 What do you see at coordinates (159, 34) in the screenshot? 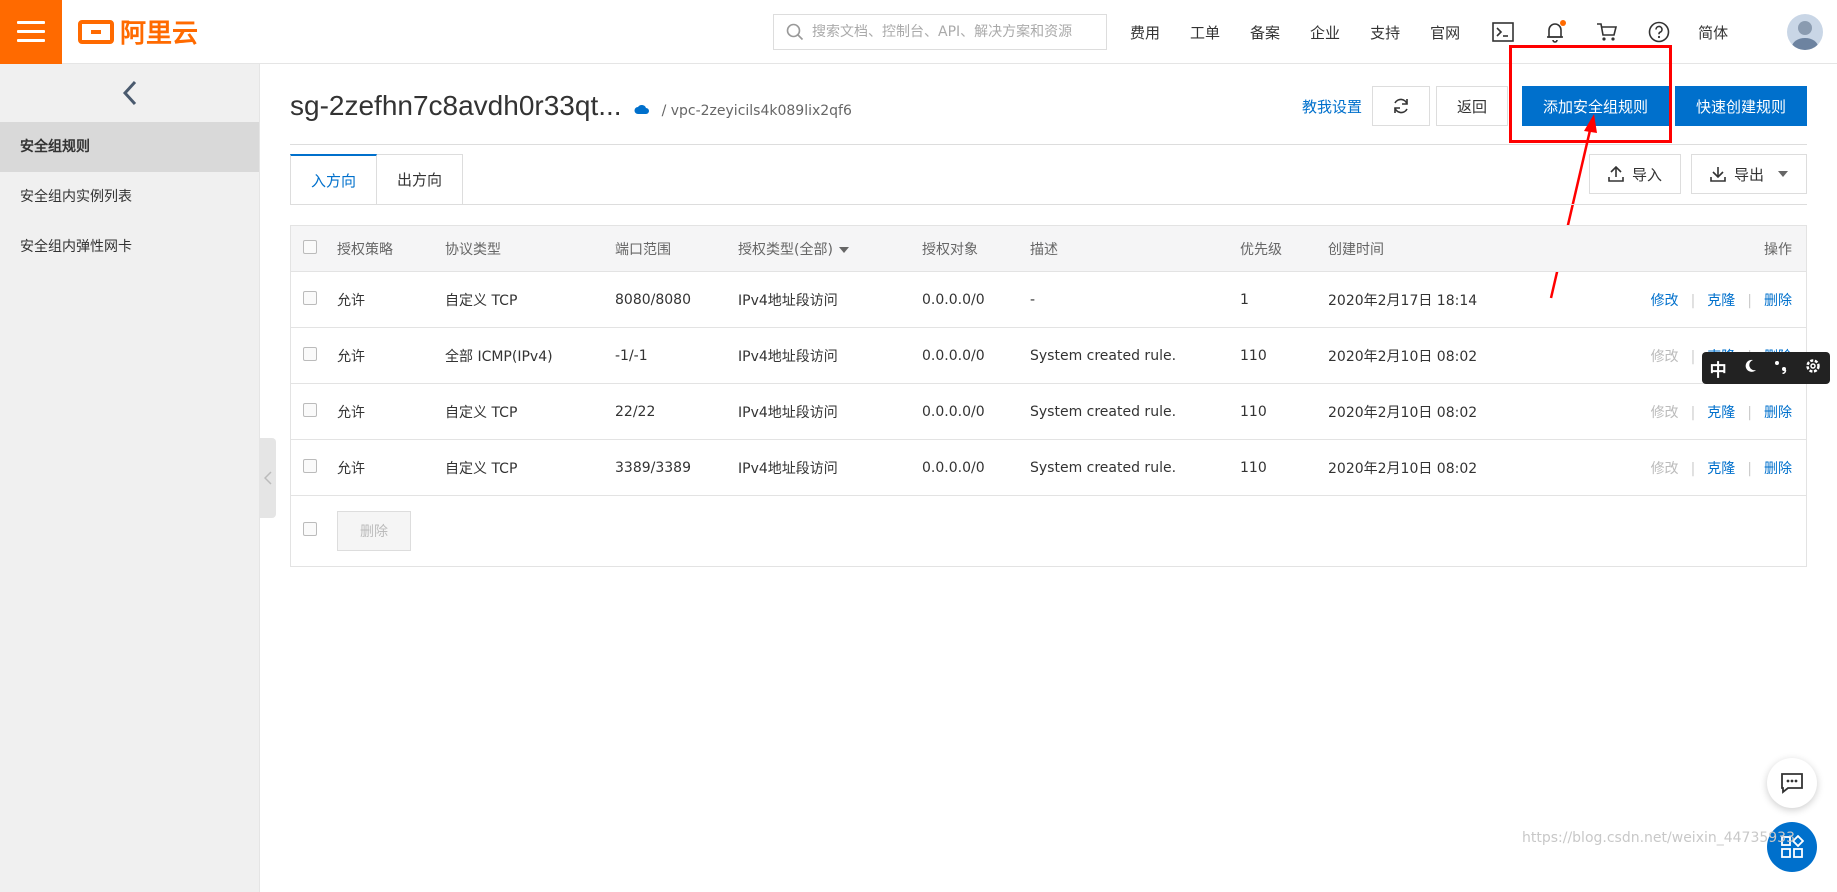
I see `logo-text: 阿里云` at bounding box center [159, 34].